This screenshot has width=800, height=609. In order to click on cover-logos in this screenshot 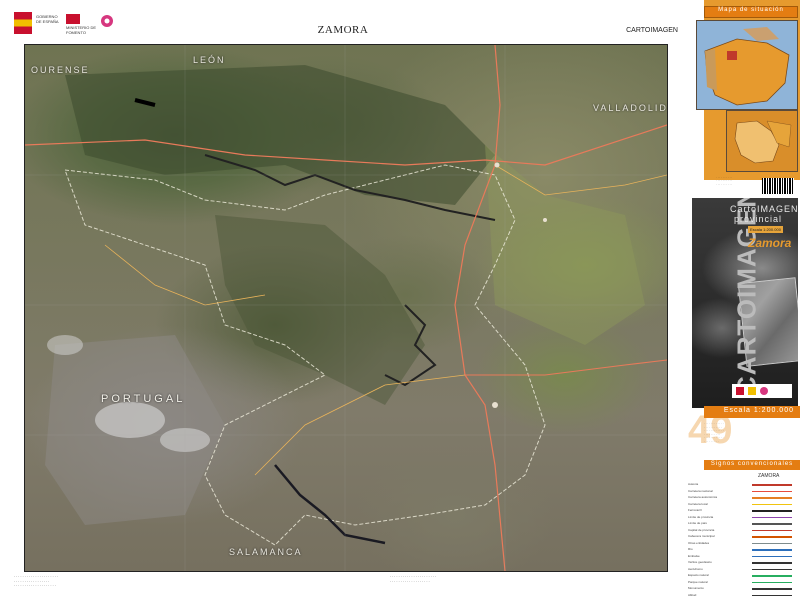, I will do `click(762, 391)`.